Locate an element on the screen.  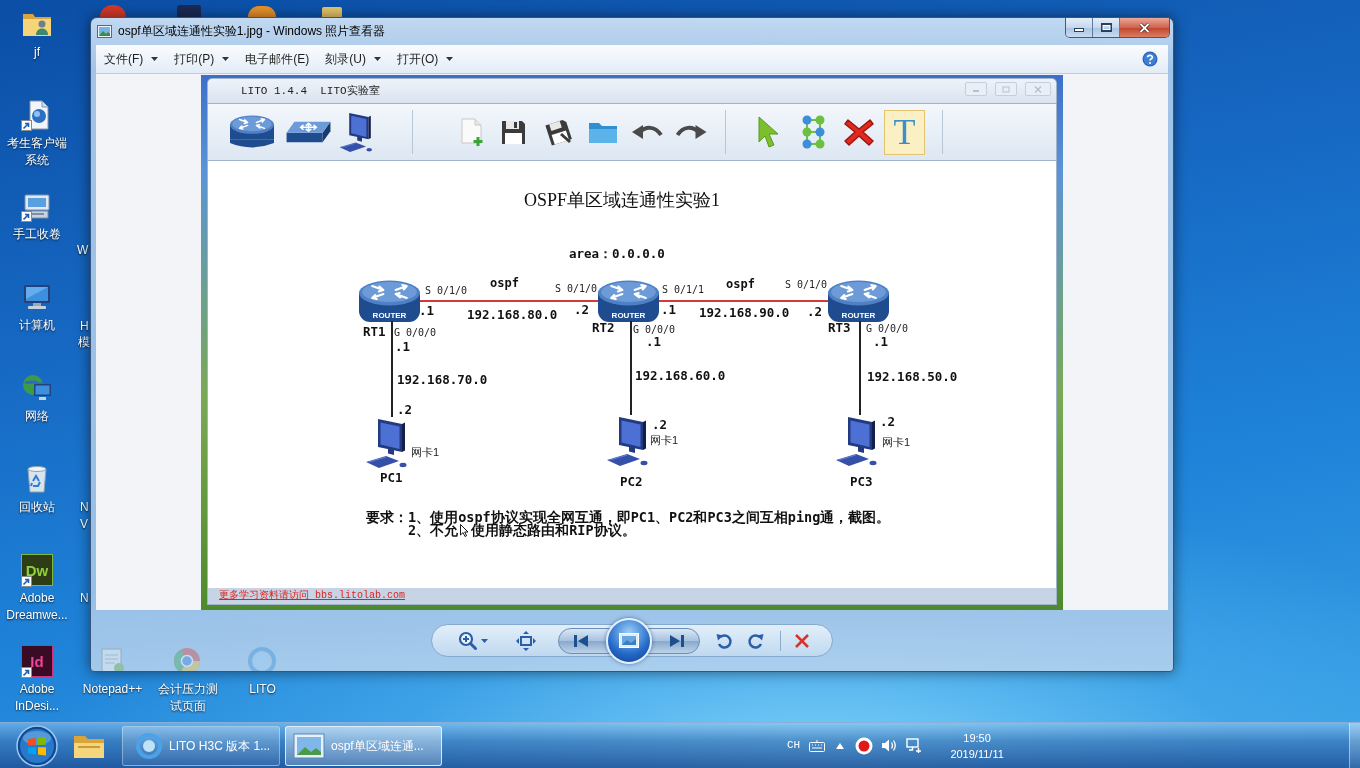
minimize-icon is located at coordinates (1079, 30).